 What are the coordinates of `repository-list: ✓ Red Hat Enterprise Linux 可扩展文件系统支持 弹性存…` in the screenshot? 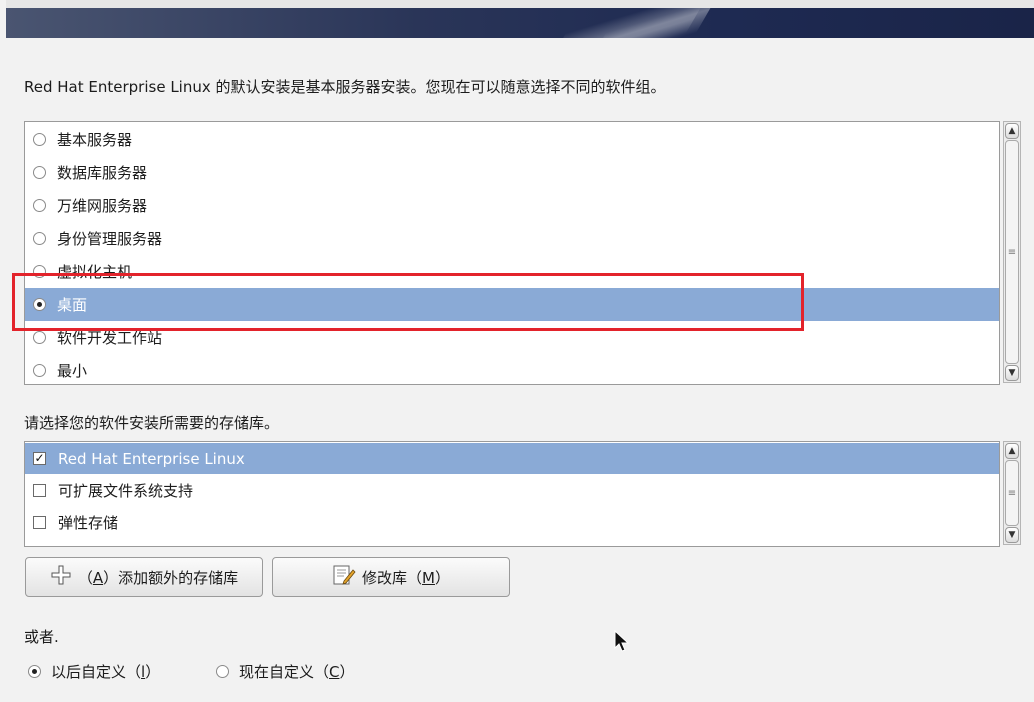 It's located at (512, 494).